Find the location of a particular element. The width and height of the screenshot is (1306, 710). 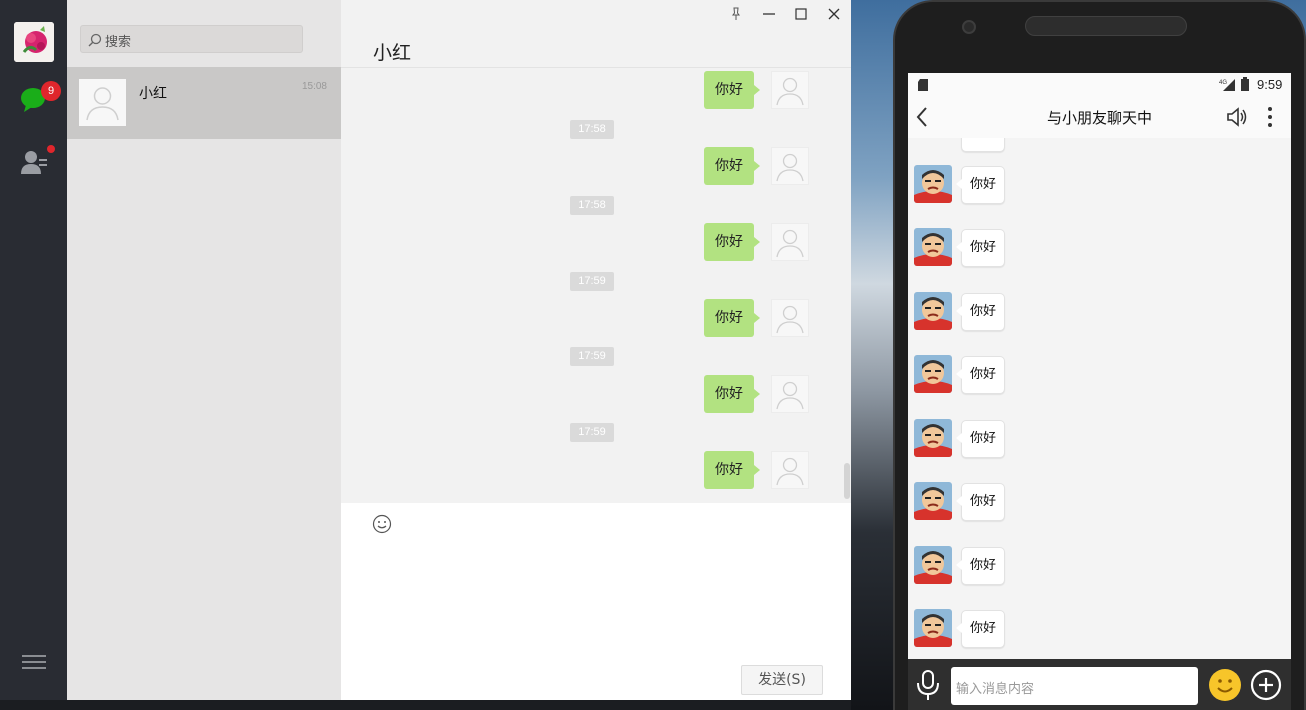

contact-avatar is located at coordinates (102, 102).